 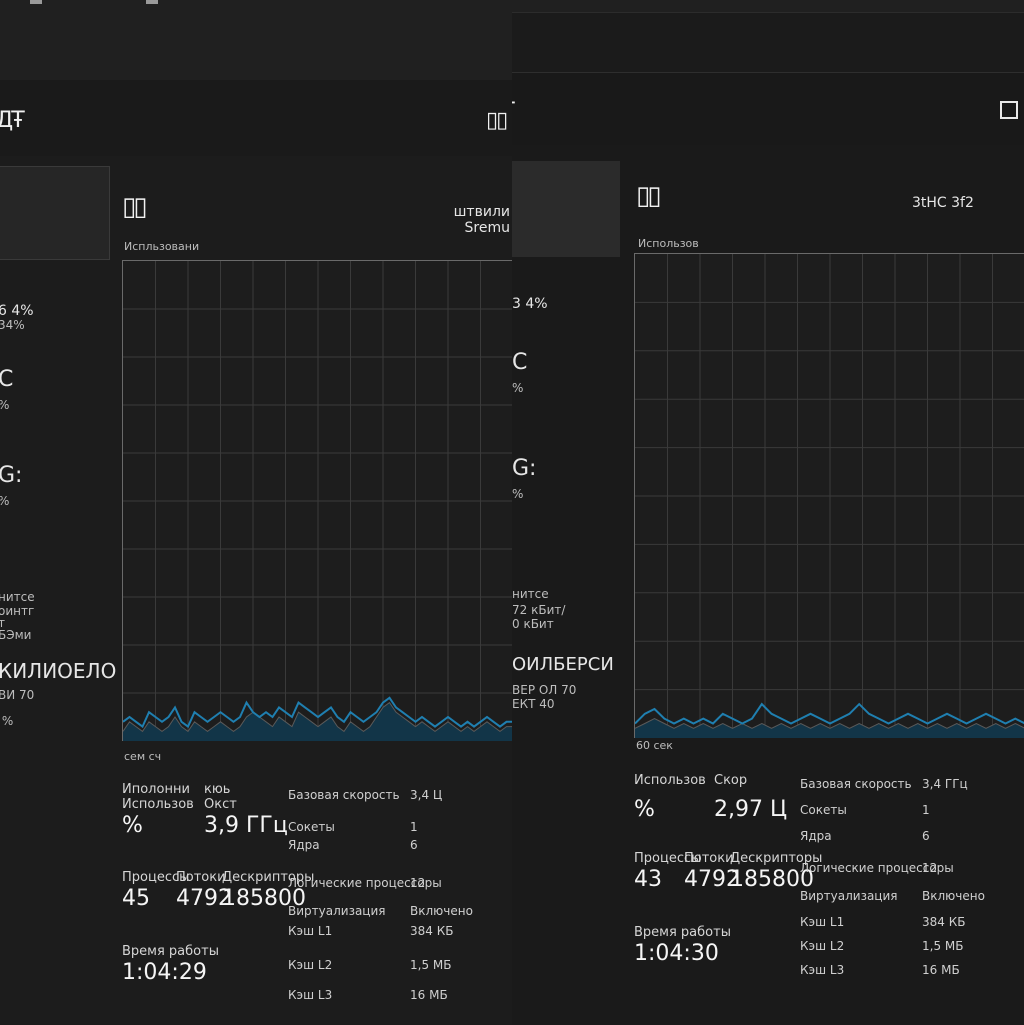 I want to click on cpu-model-name-1: 3tHC 3f2, so click(x=943, y=203).